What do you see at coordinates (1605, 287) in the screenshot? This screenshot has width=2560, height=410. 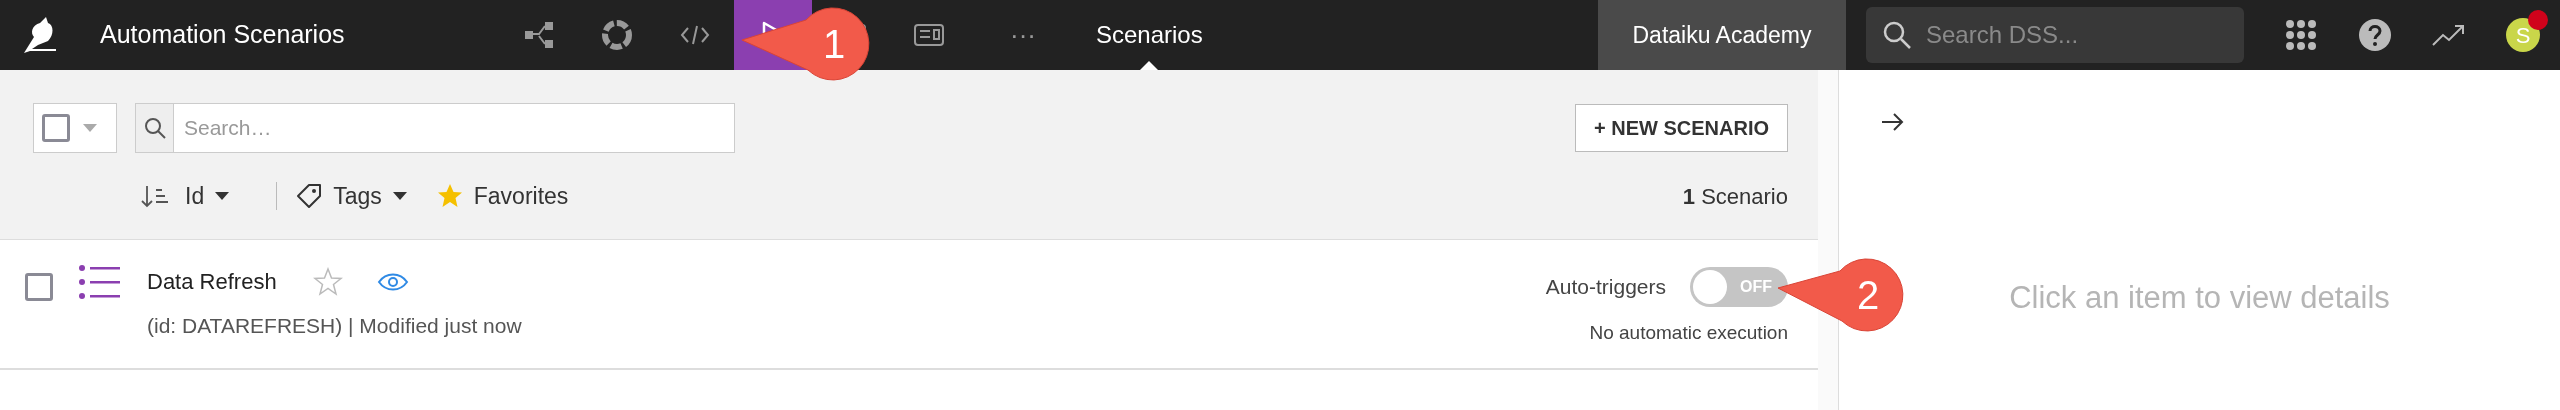 I see `auto-triggers-label: Auto-triggers` at bounding box center [1605, 287].